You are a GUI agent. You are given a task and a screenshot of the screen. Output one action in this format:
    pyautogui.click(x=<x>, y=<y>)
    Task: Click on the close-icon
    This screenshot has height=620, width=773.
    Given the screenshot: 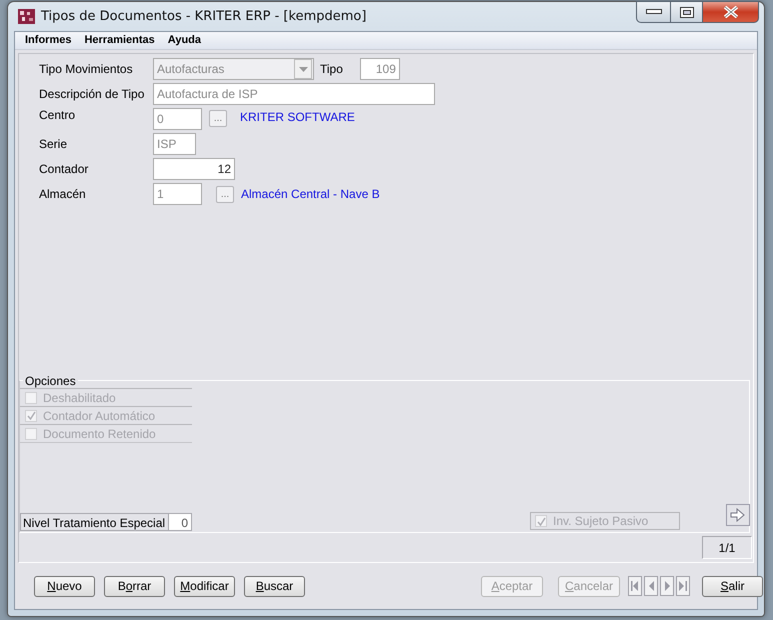 What is the action you would take?
    pyautogui.click(x=730, y=12)
    